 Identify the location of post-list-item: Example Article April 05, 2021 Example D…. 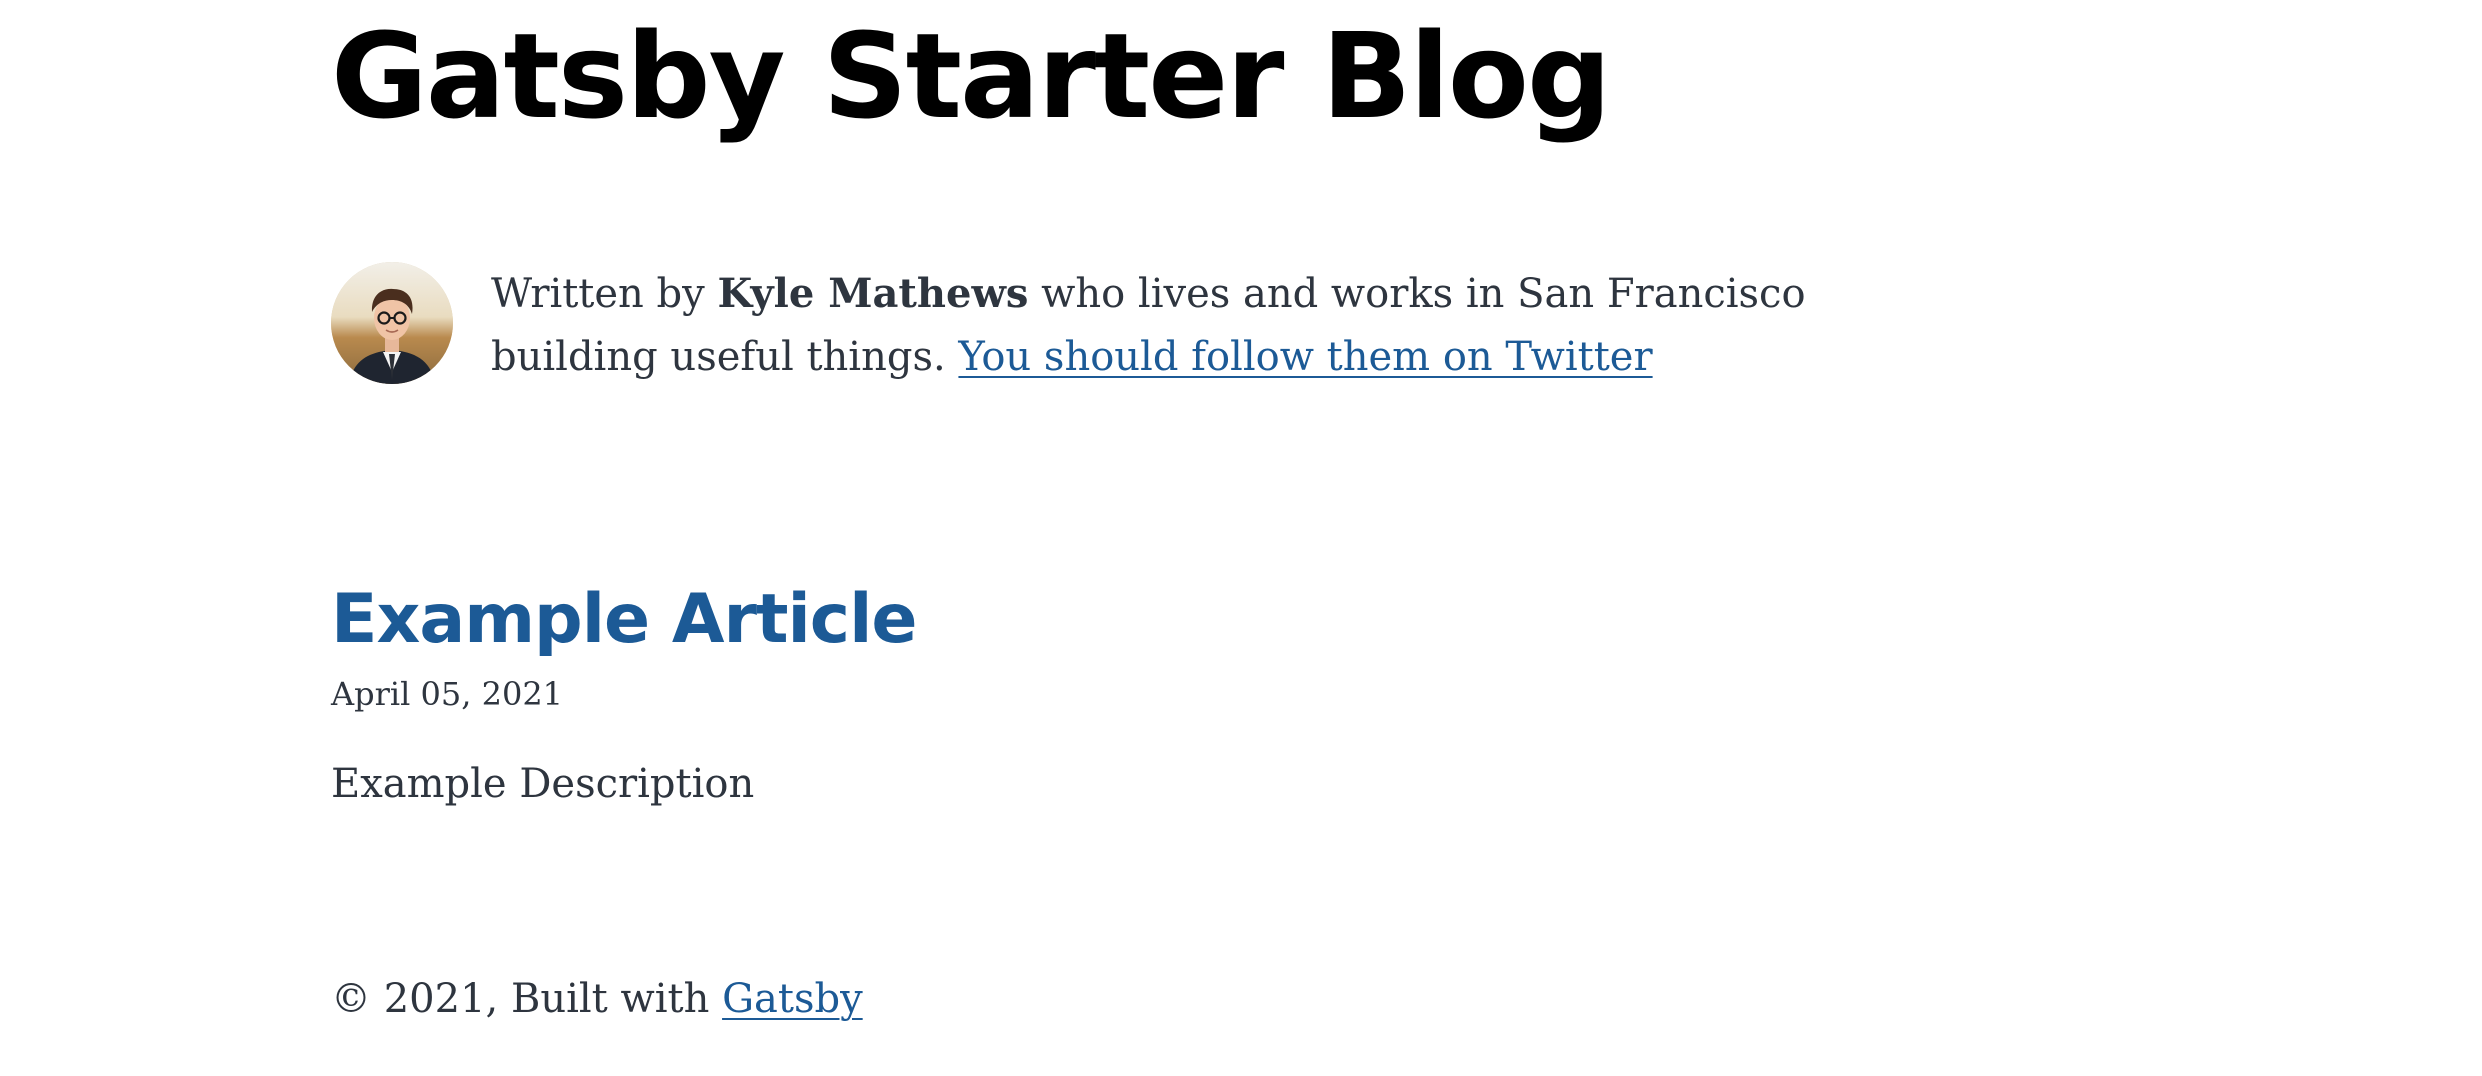
(1131, 693).